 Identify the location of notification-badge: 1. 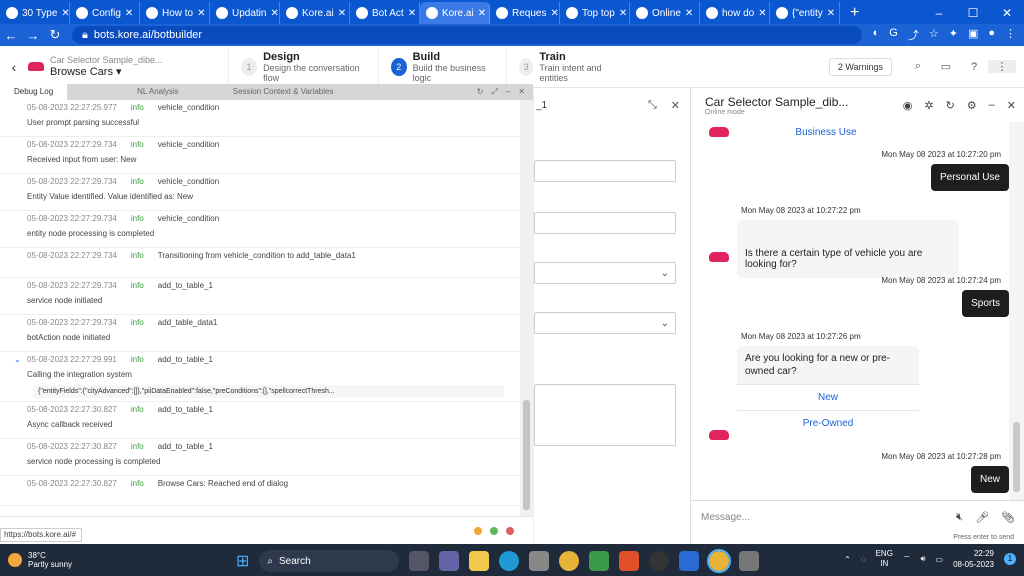
(1010, 559).